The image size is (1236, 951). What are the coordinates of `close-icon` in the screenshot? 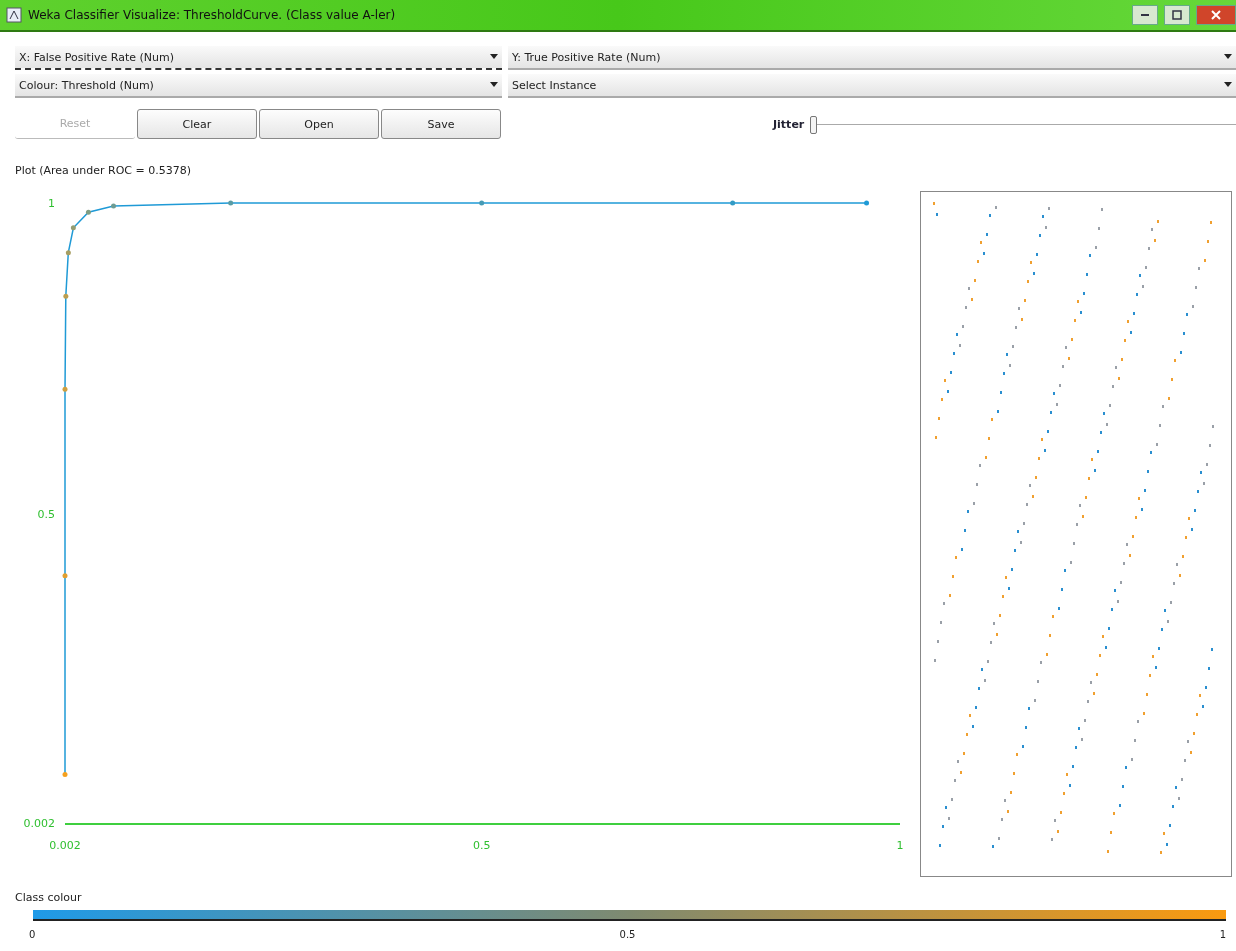 It's located at (1216, 15).